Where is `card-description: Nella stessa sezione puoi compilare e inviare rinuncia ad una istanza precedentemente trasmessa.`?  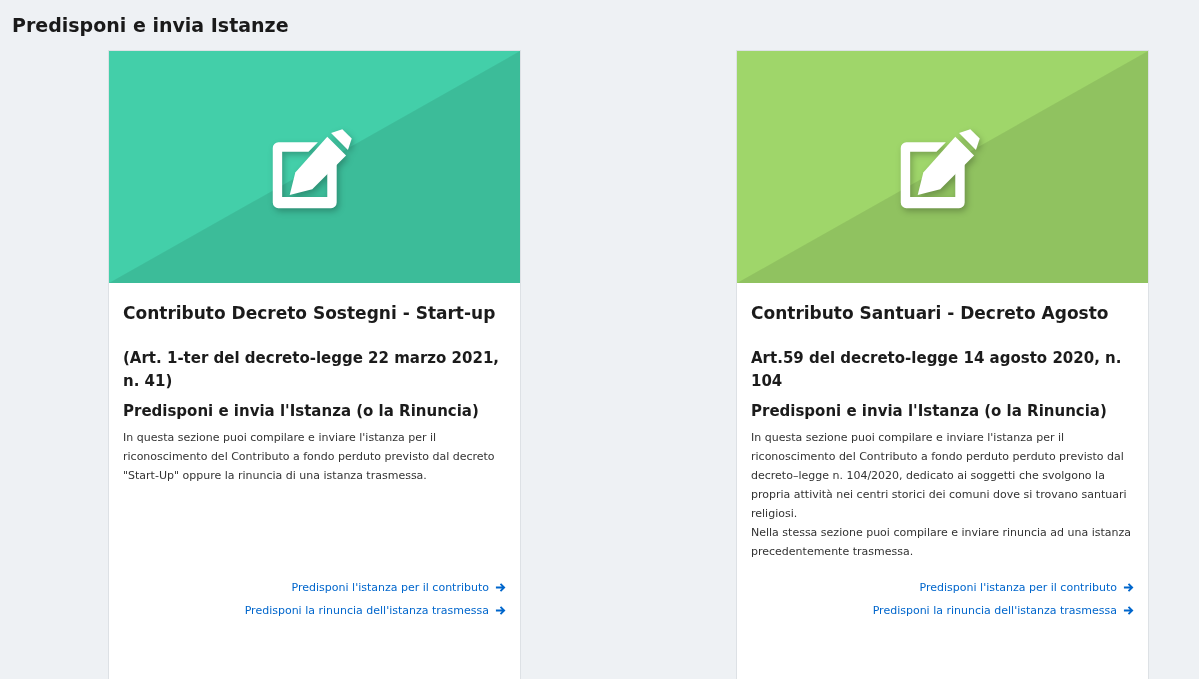
card-description: Nella stessa sezione puoi compilare e inviare rinuncia ad una istanza precedentemente trasmessa. is located at coordinates (941, 542).